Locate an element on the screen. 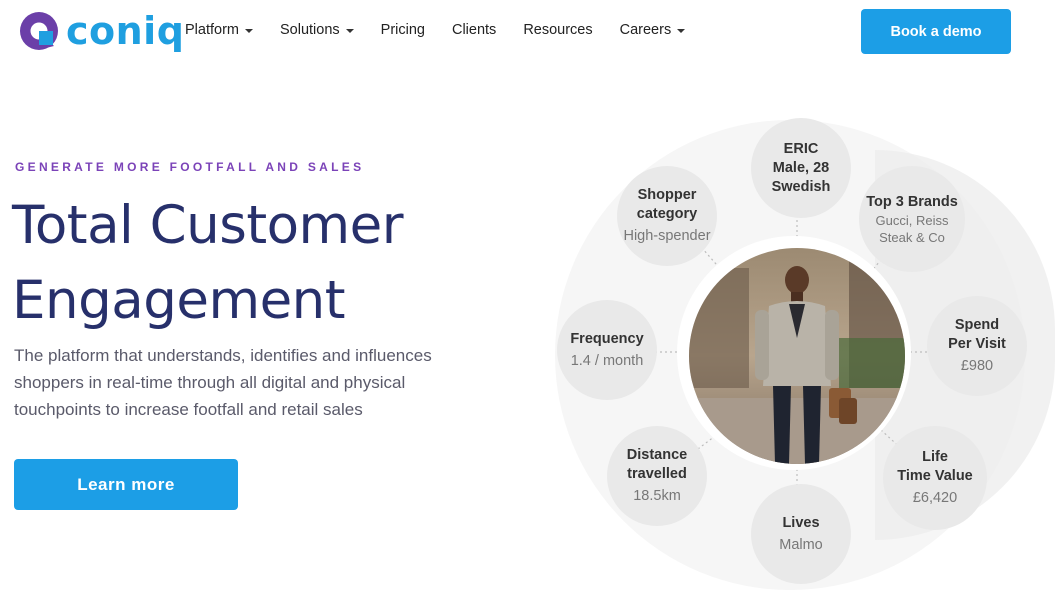 This screenshot has width=1061, height=600. profile-top-brands: Top 3 Brands Gucci, Reiss Steak & Co is located at coordinates (912, 219).